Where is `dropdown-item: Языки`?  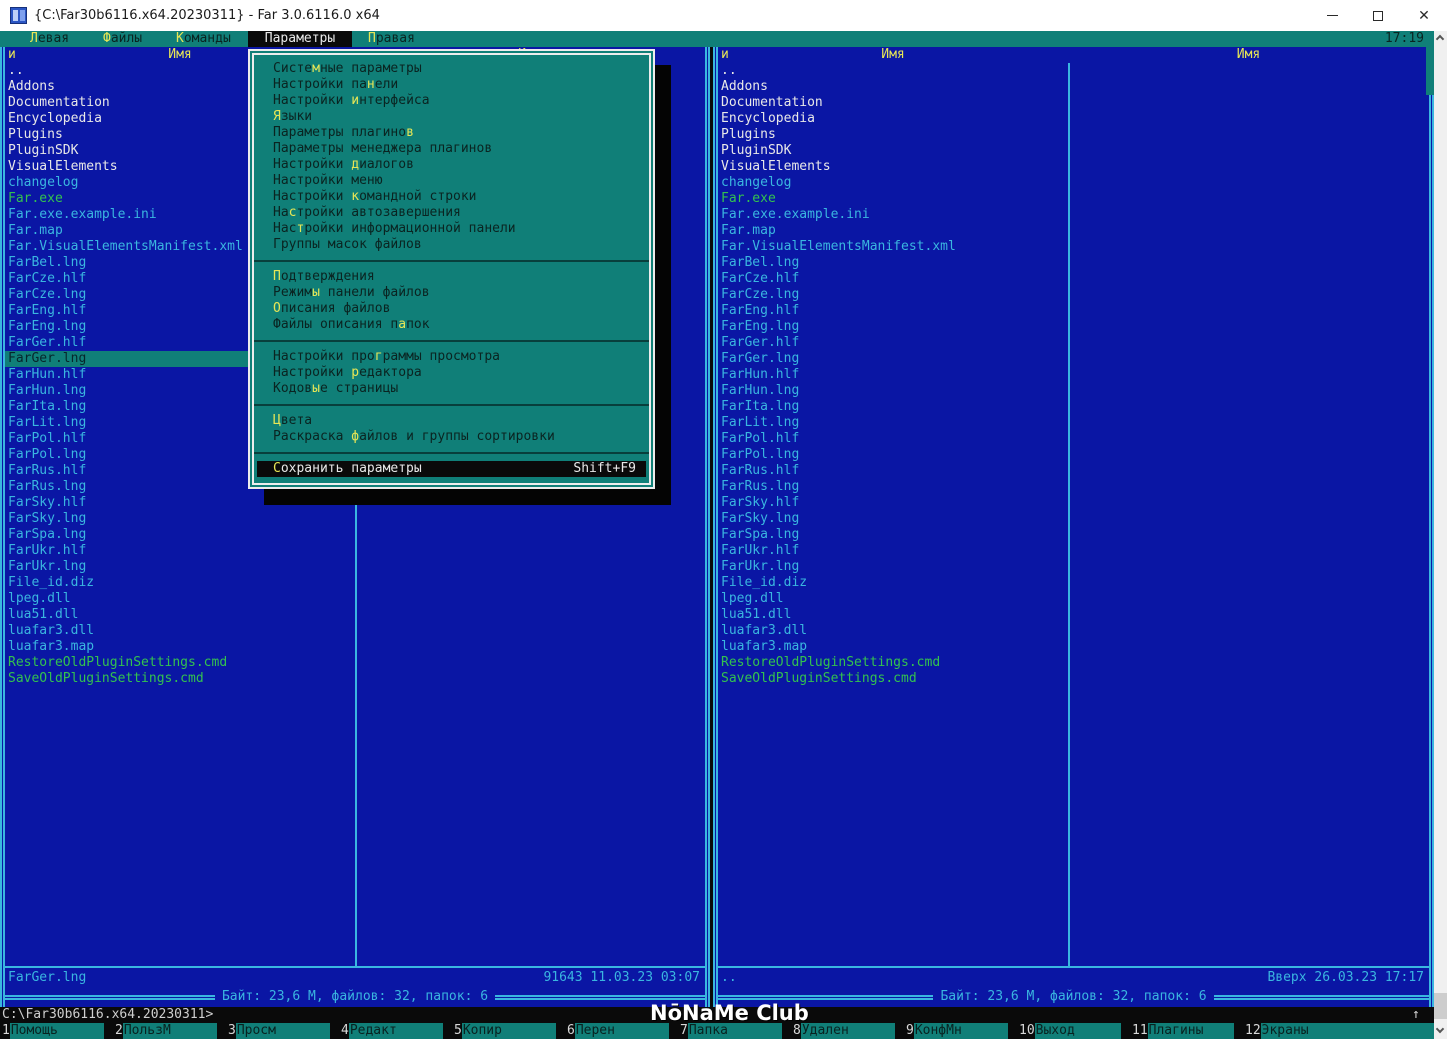 dropdown-item: Языки is located at coordinates (451, 117).